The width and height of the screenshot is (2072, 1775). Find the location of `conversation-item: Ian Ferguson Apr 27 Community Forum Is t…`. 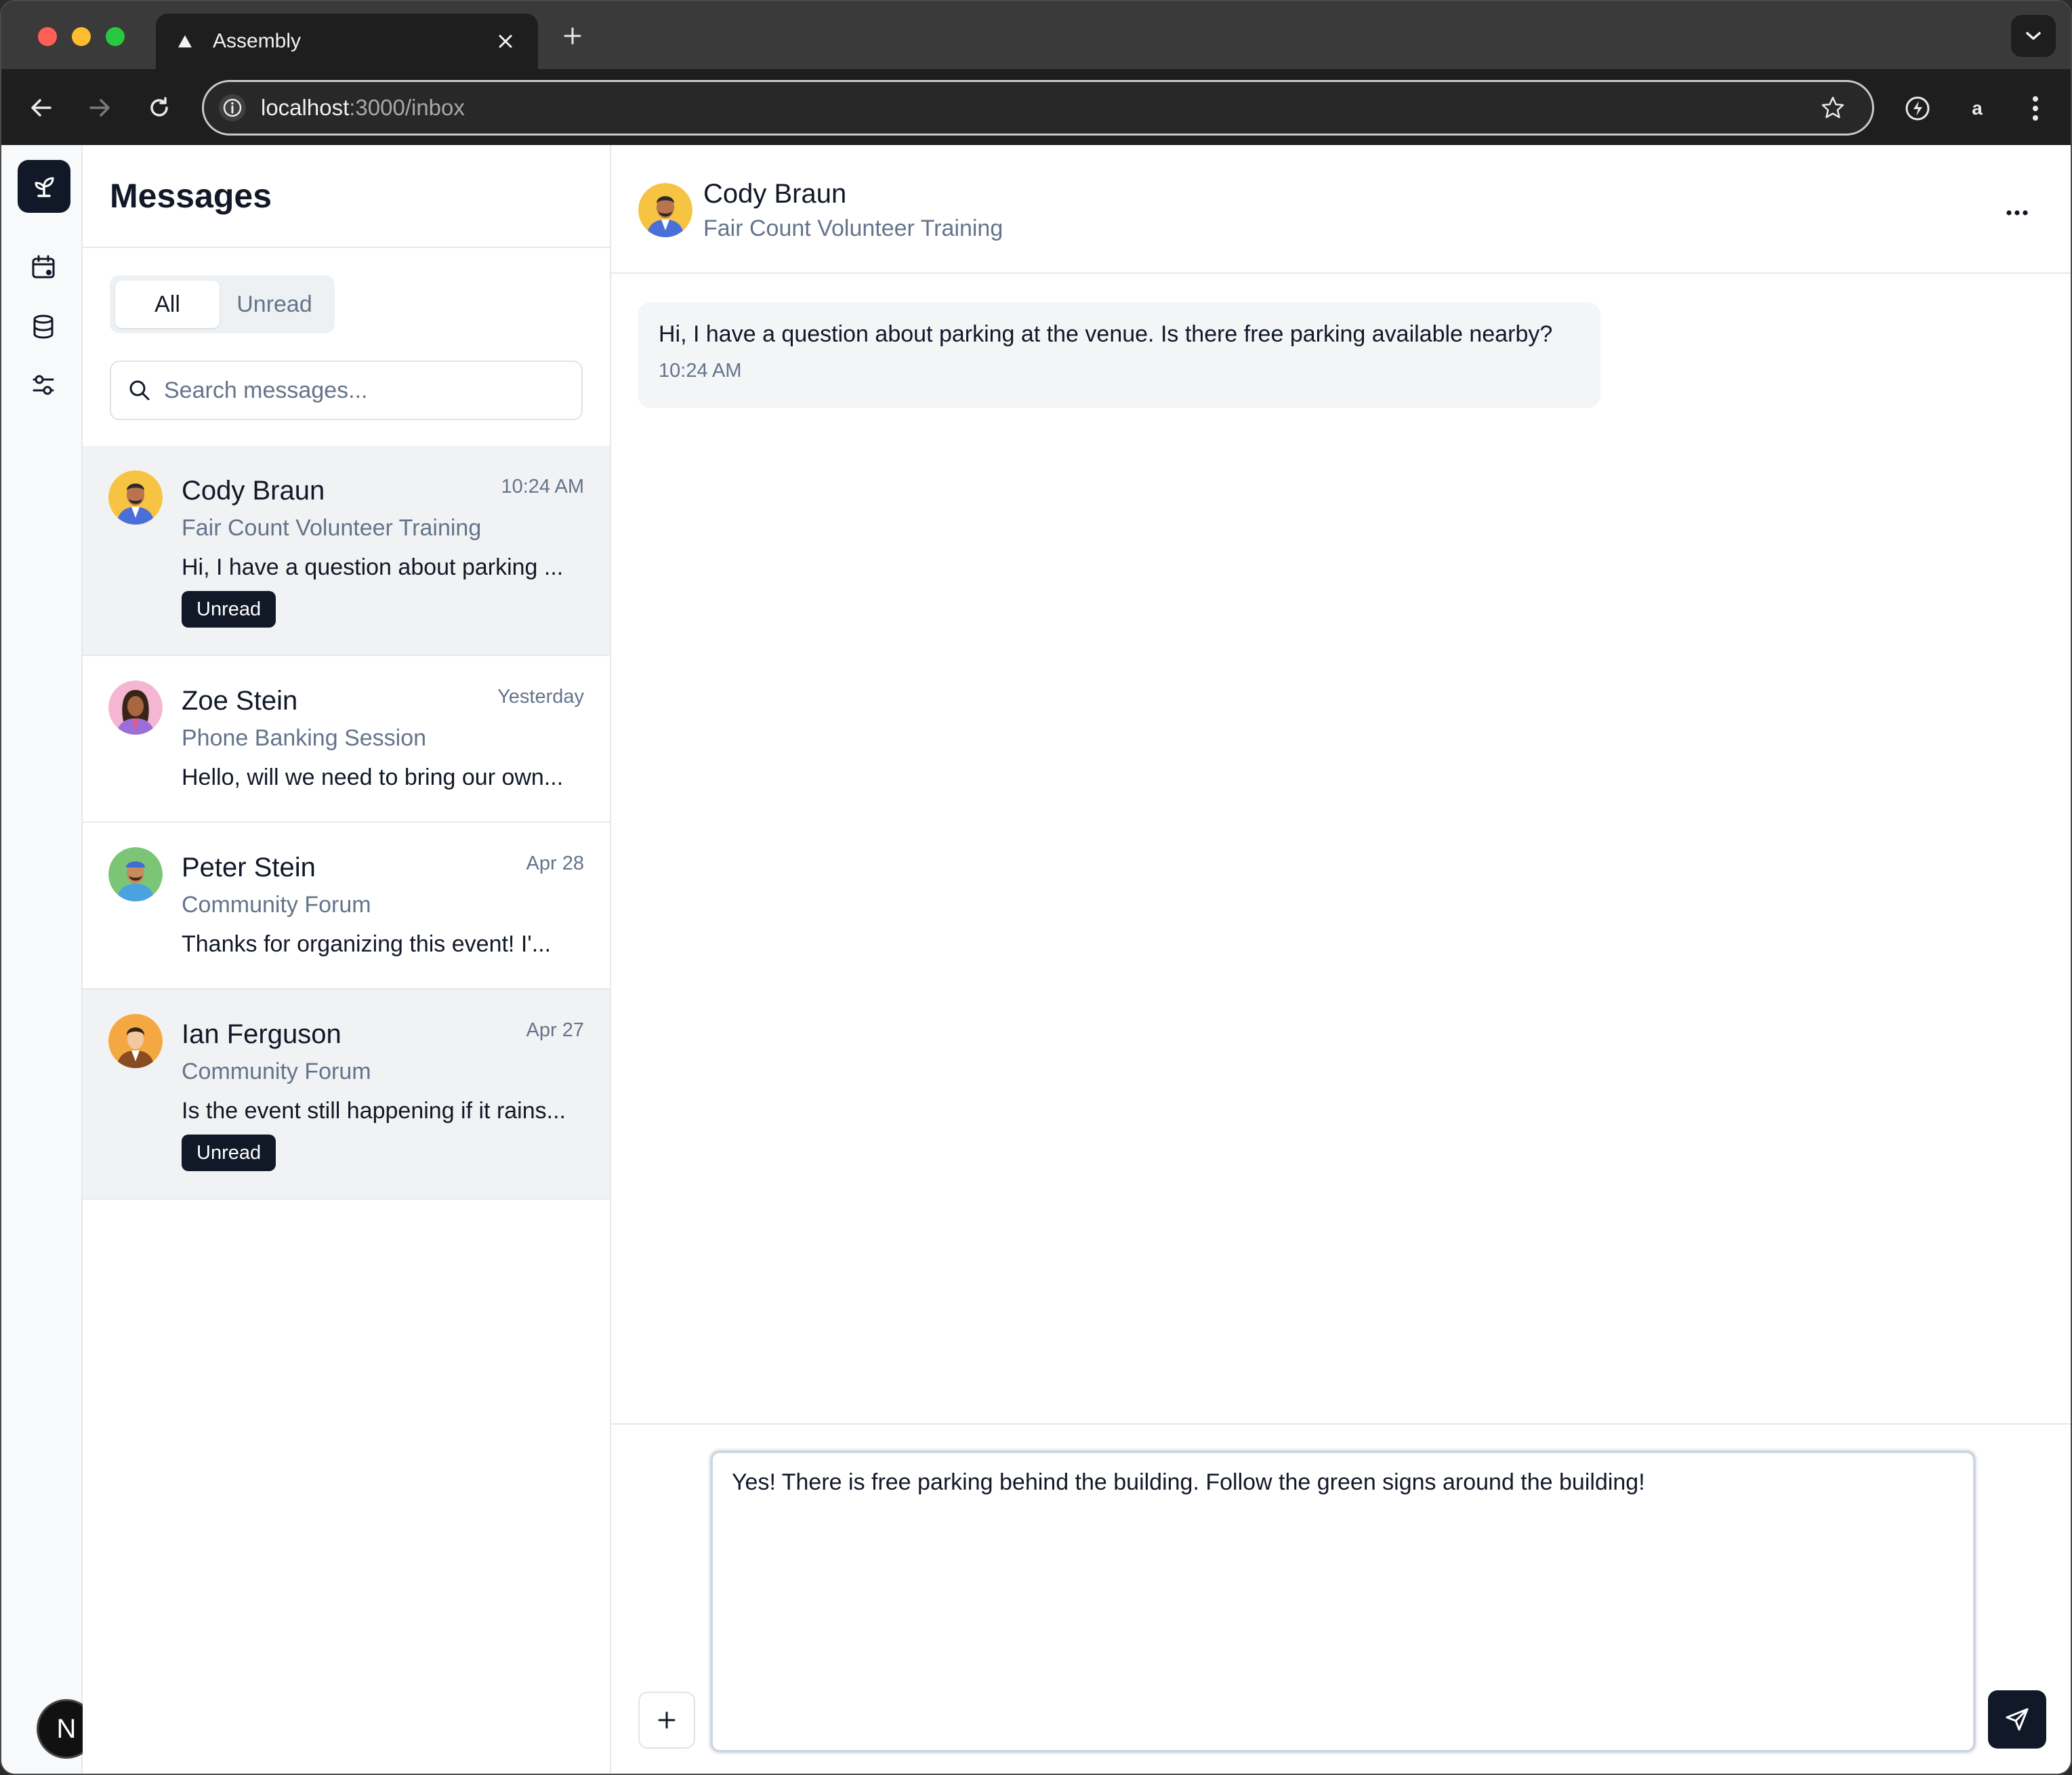

conversation-item: Ian Ferguson Apr 27 Community Forum Is t… is located at coordinates (346, 1094).